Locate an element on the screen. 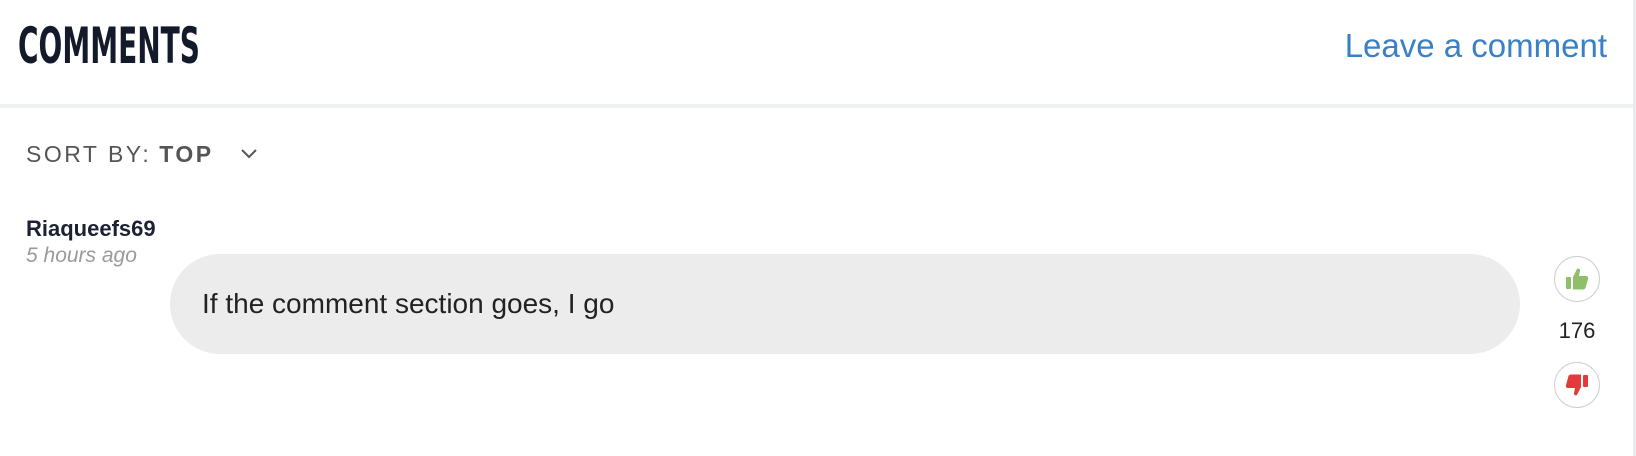 This screenshot has width=1636, height=456. thumbs-up-icon is located at coordinates (1577, 279).